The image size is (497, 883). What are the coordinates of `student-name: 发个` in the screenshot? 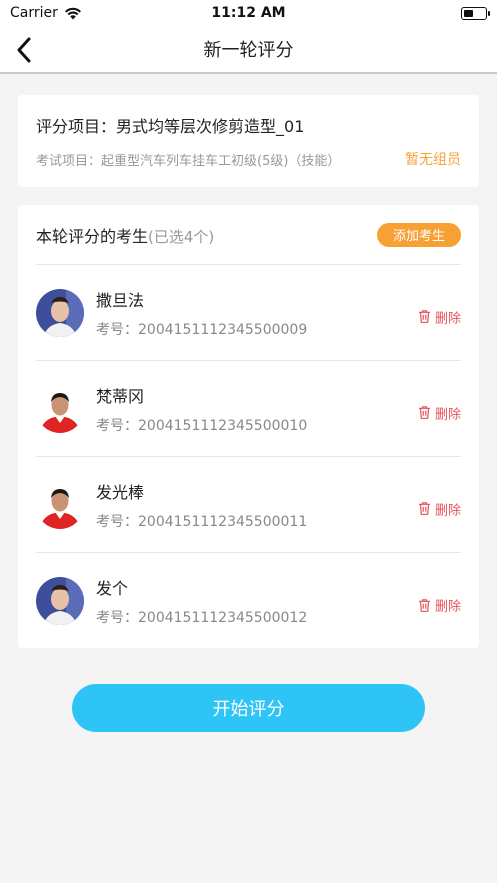 It's located at (112, 588).